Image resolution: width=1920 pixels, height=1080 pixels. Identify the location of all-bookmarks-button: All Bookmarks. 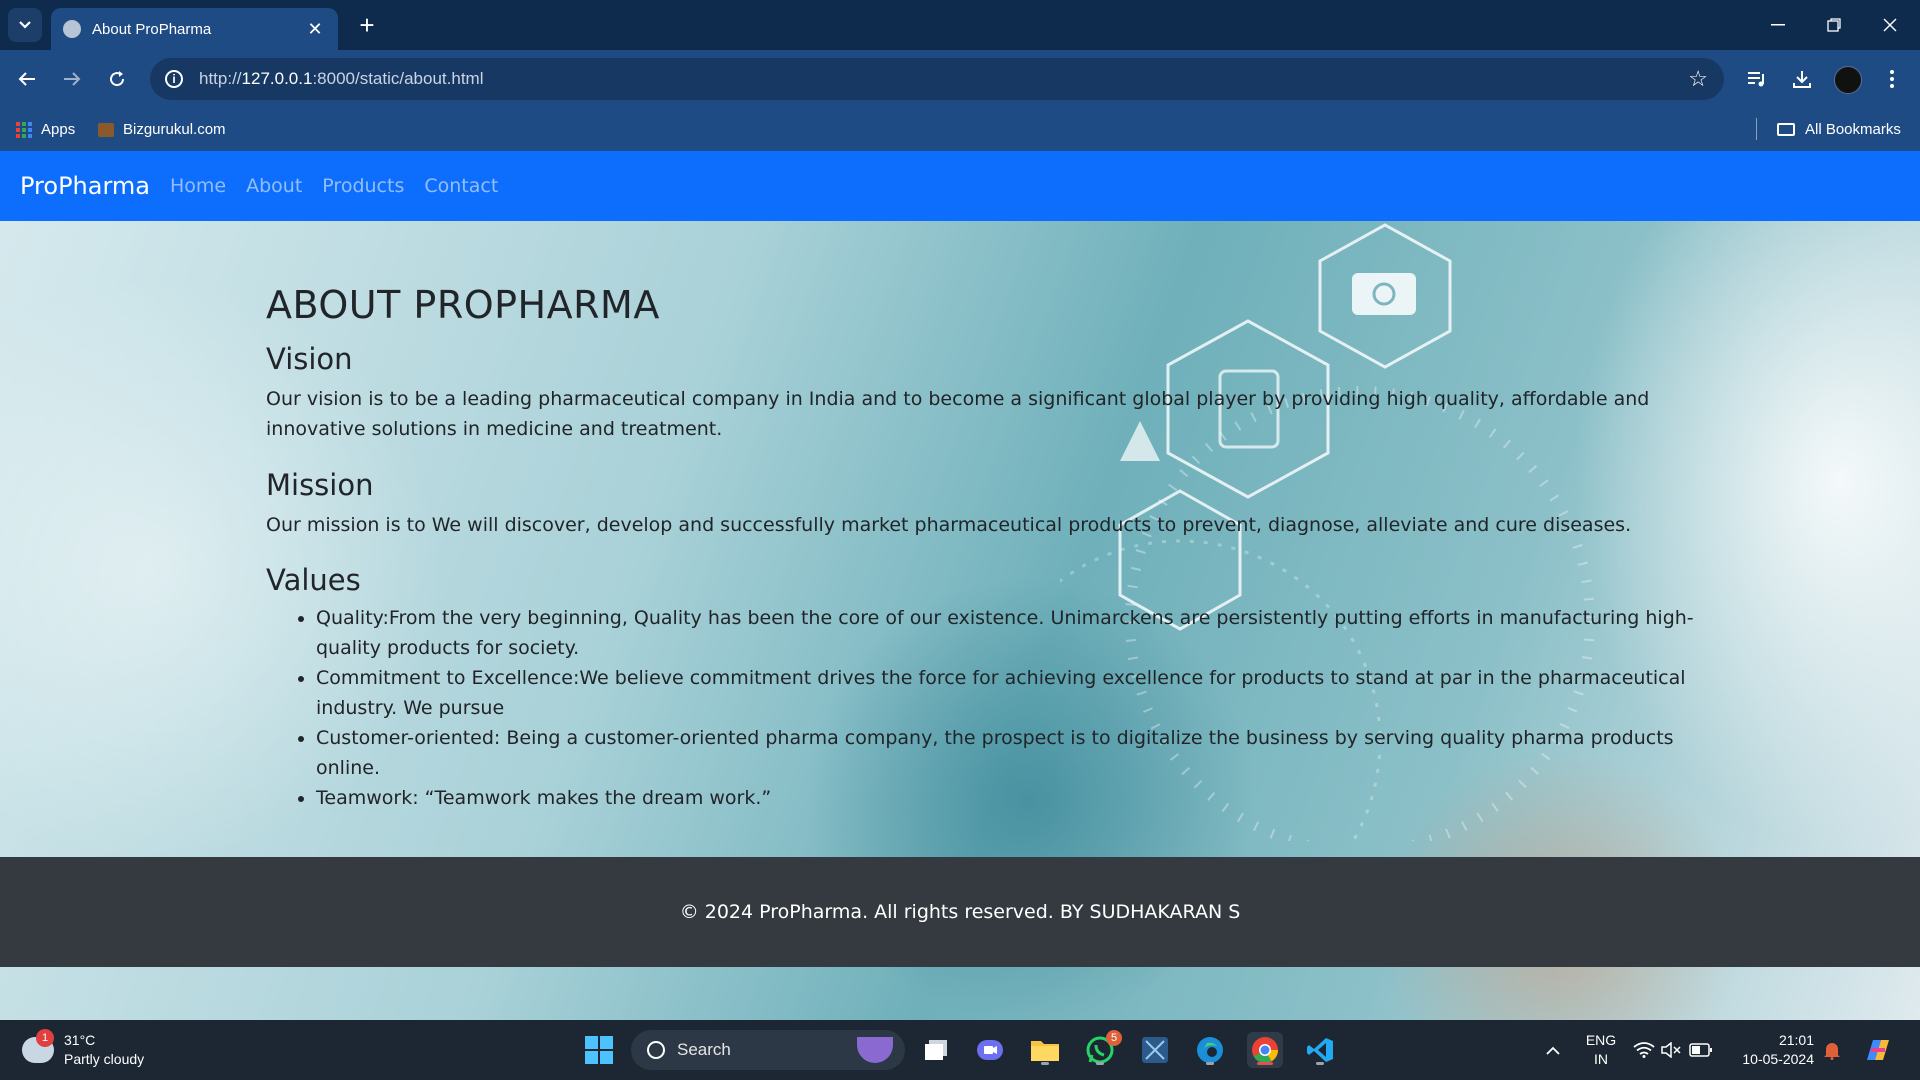
(1839, 129).